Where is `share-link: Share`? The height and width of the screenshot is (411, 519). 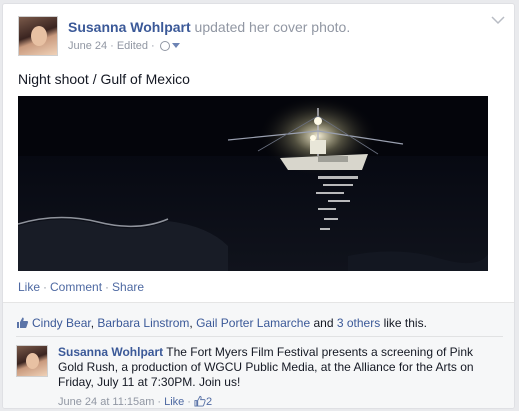
share-link: Share is located at coordinates (128, 287).